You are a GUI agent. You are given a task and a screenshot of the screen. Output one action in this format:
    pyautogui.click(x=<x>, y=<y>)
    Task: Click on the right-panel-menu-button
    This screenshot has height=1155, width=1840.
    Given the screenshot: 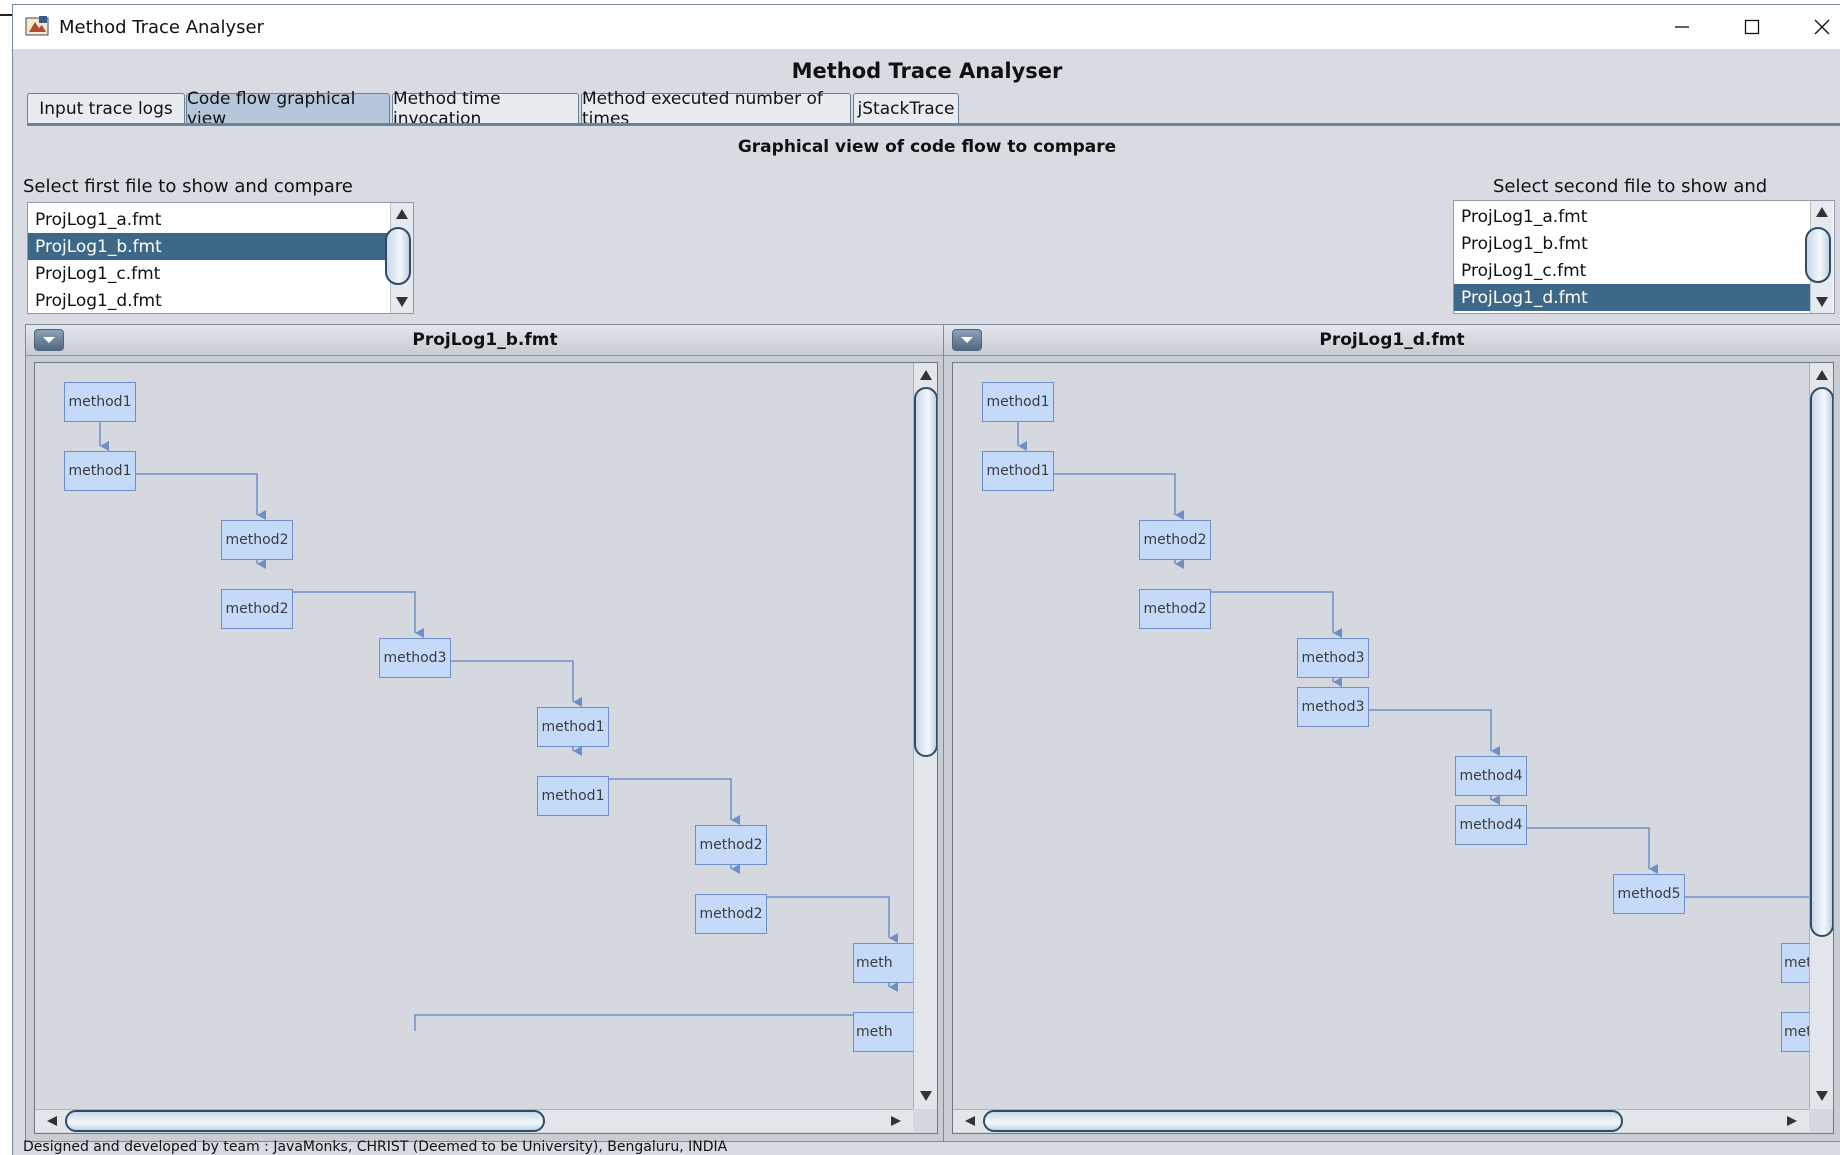 What is the action you would take?
    pyautogui.click(x=967, y=340)
    